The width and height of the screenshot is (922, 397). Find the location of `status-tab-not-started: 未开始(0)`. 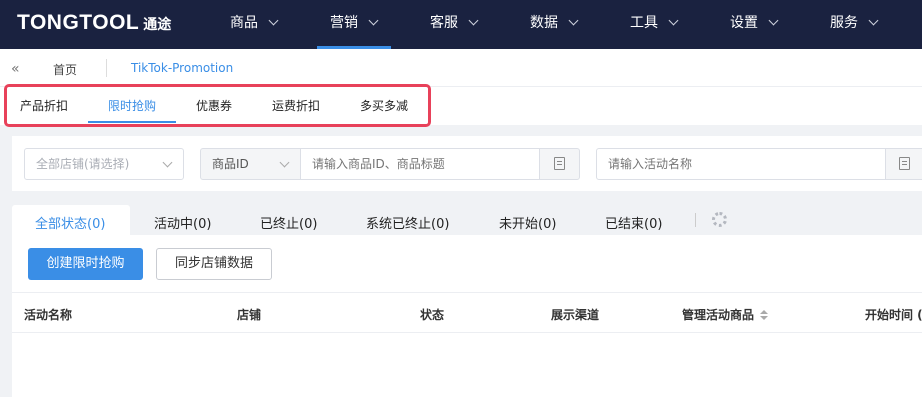

status-tab-not-started: 未开始(0) is located at coordinates (527, 222).